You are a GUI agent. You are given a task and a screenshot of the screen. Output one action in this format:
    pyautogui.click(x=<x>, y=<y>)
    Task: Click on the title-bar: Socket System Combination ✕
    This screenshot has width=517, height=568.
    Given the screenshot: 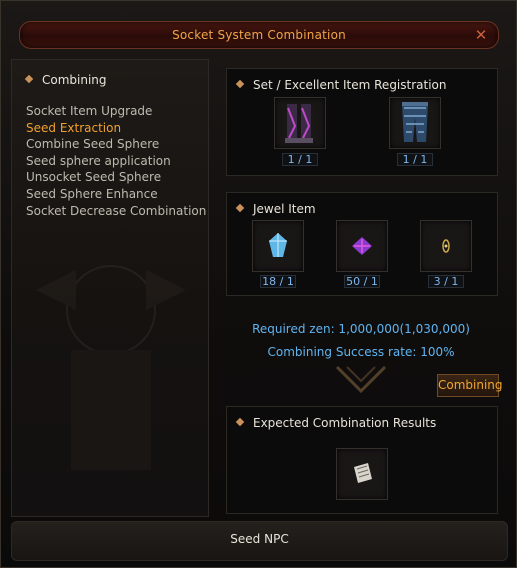 What is the action you would take?
    pyautogui.click(x=259, y=35)
    